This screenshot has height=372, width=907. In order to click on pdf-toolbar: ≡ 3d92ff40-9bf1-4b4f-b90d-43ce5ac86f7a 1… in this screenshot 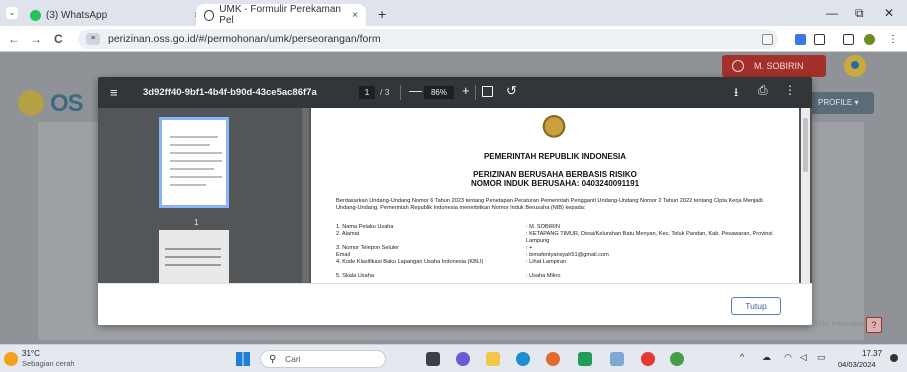, I will do `click(455, 92)`.